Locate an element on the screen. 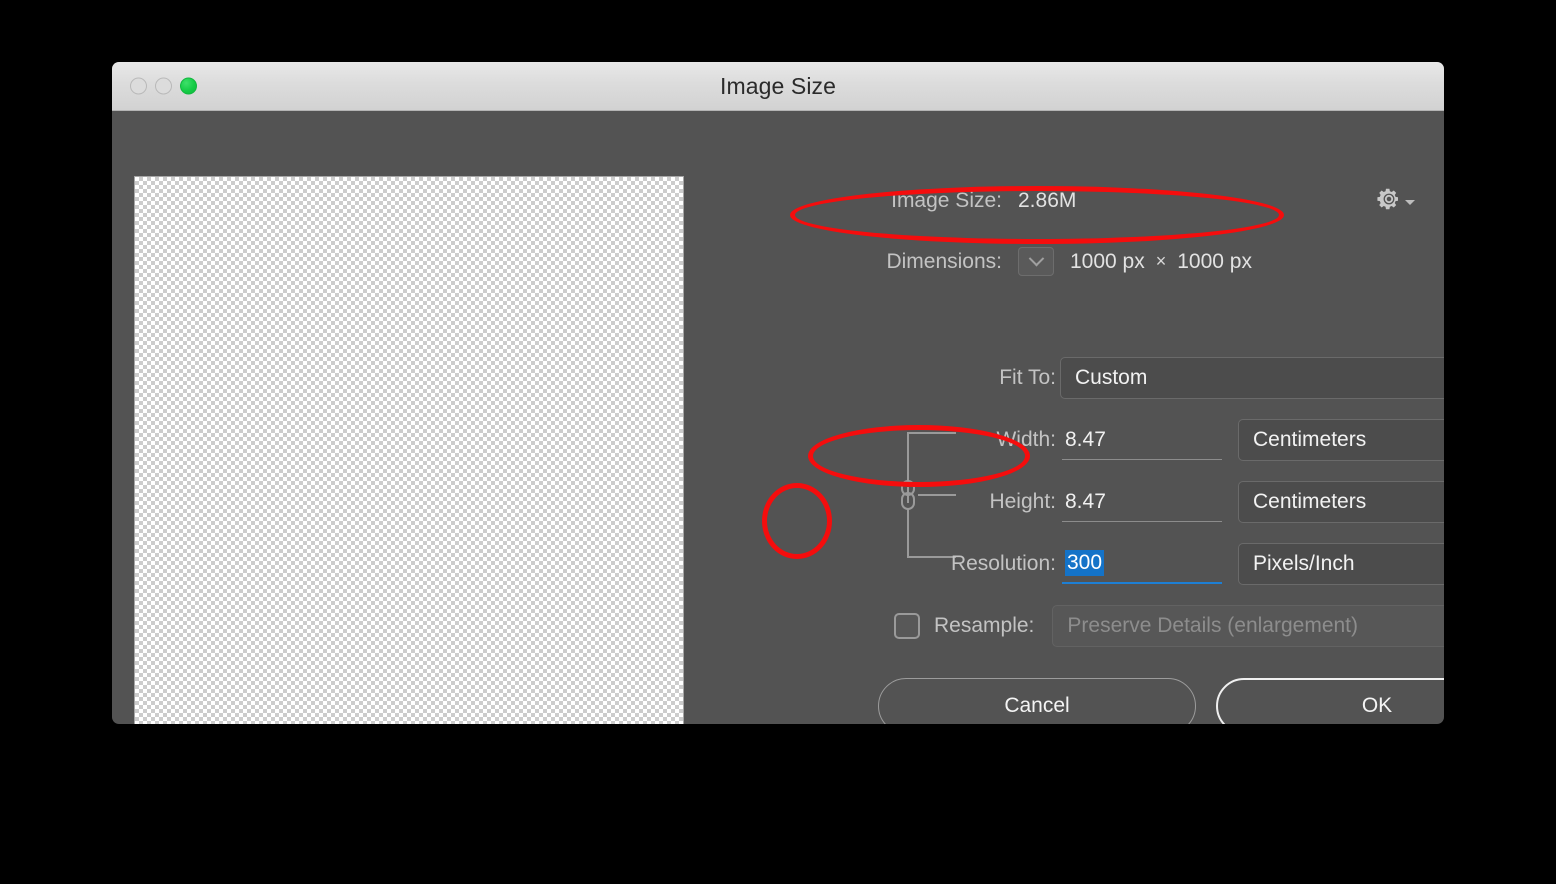 Image resolution: width=1556 pixels, height=884 pixels. cancel-button: Cancel is located at coordinates (1037, 701).